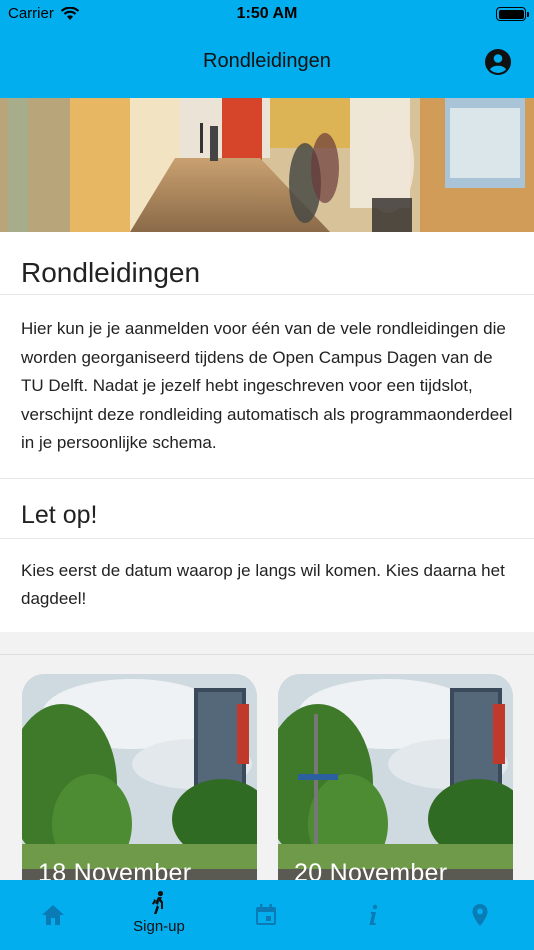 The image size is (534, 950). Describe the element at coordinates (59, 514) in the screenshot. I see `notice-title: Let op!` at that location.